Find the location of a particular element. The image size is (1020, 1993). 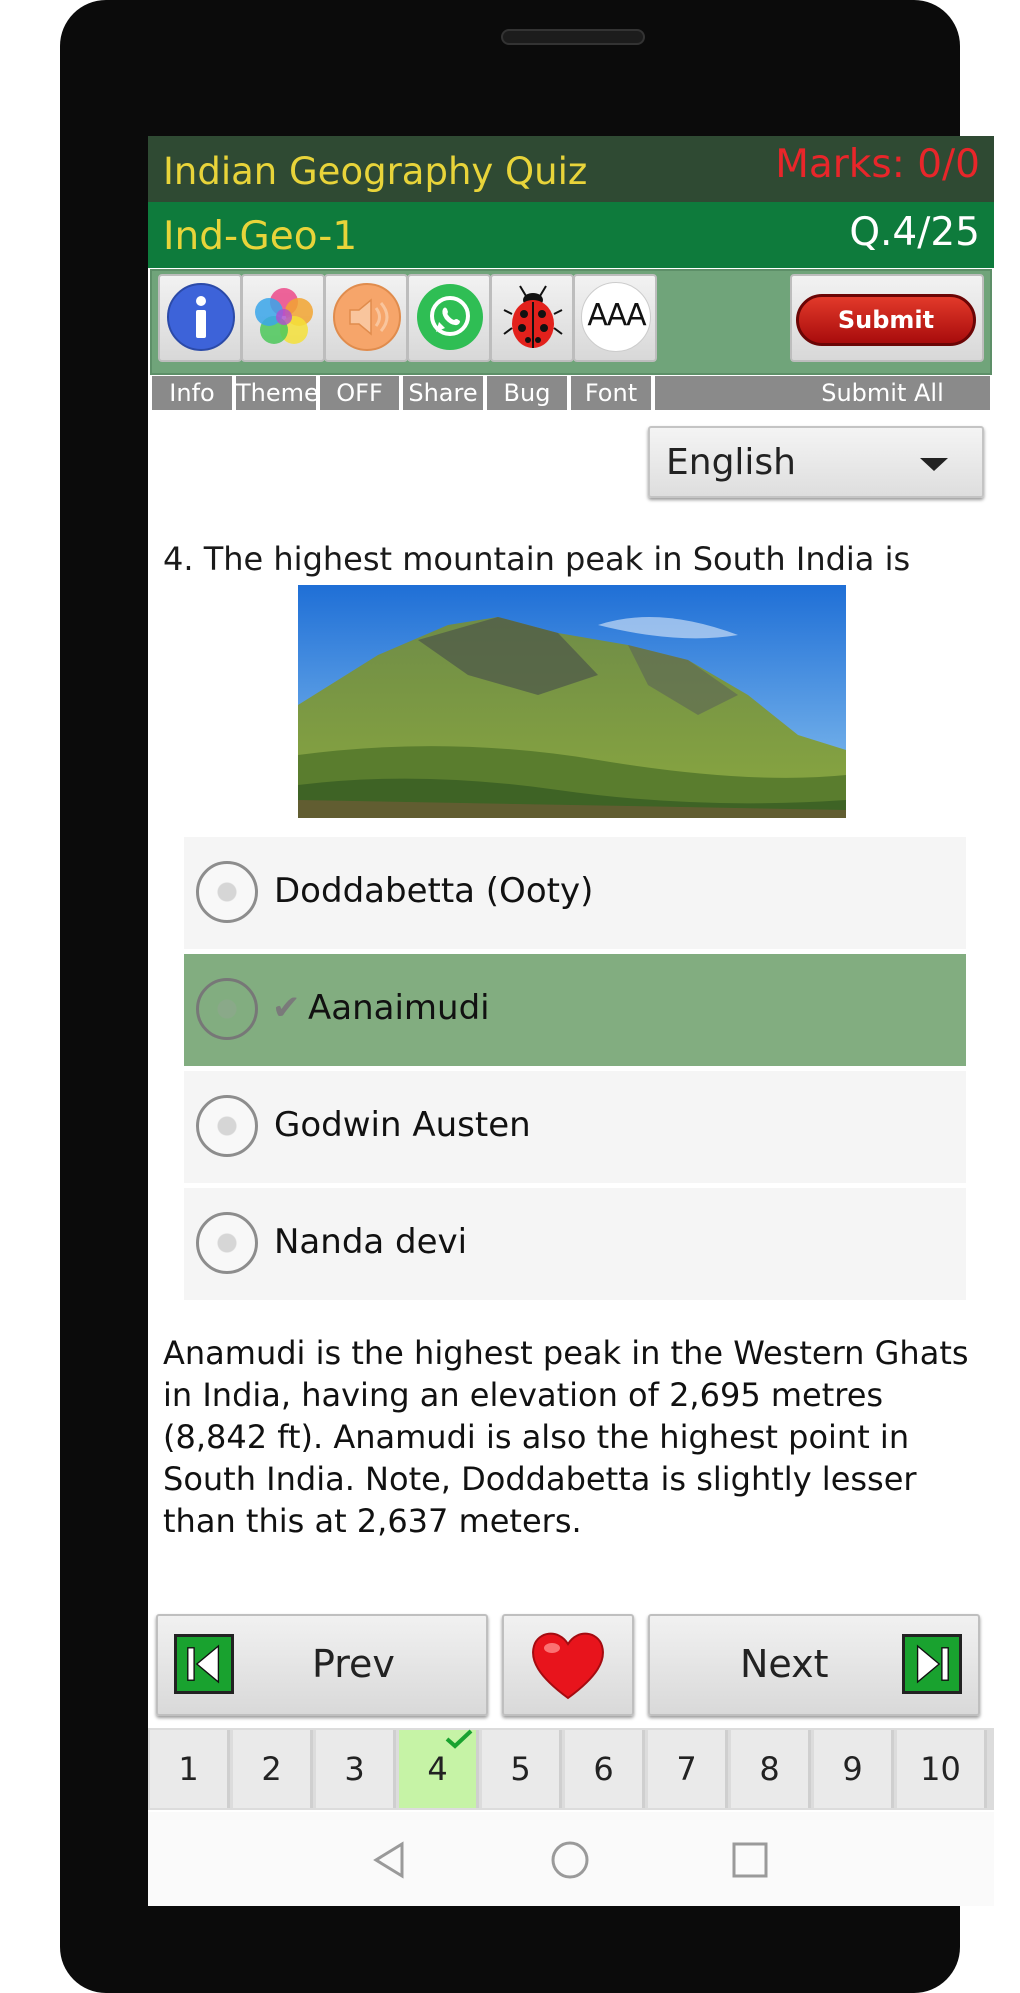

font-label: Font is located at coordinates (611, 393).